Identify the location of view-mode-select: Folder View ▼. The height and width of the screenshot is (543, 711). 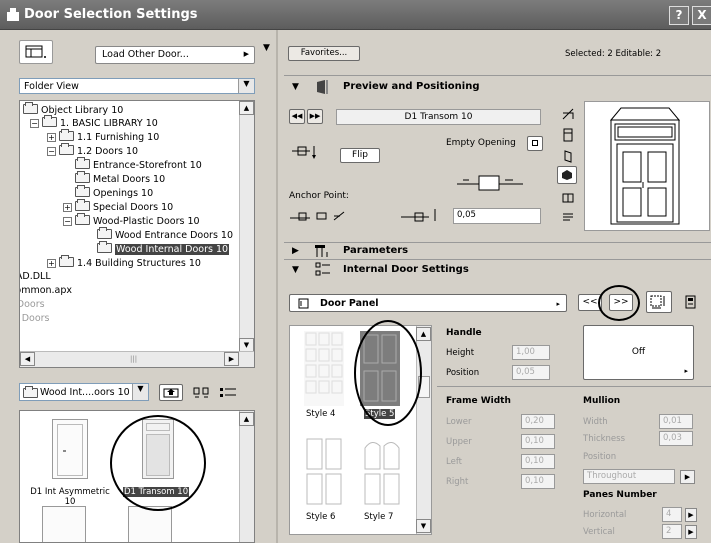
(137, 86).